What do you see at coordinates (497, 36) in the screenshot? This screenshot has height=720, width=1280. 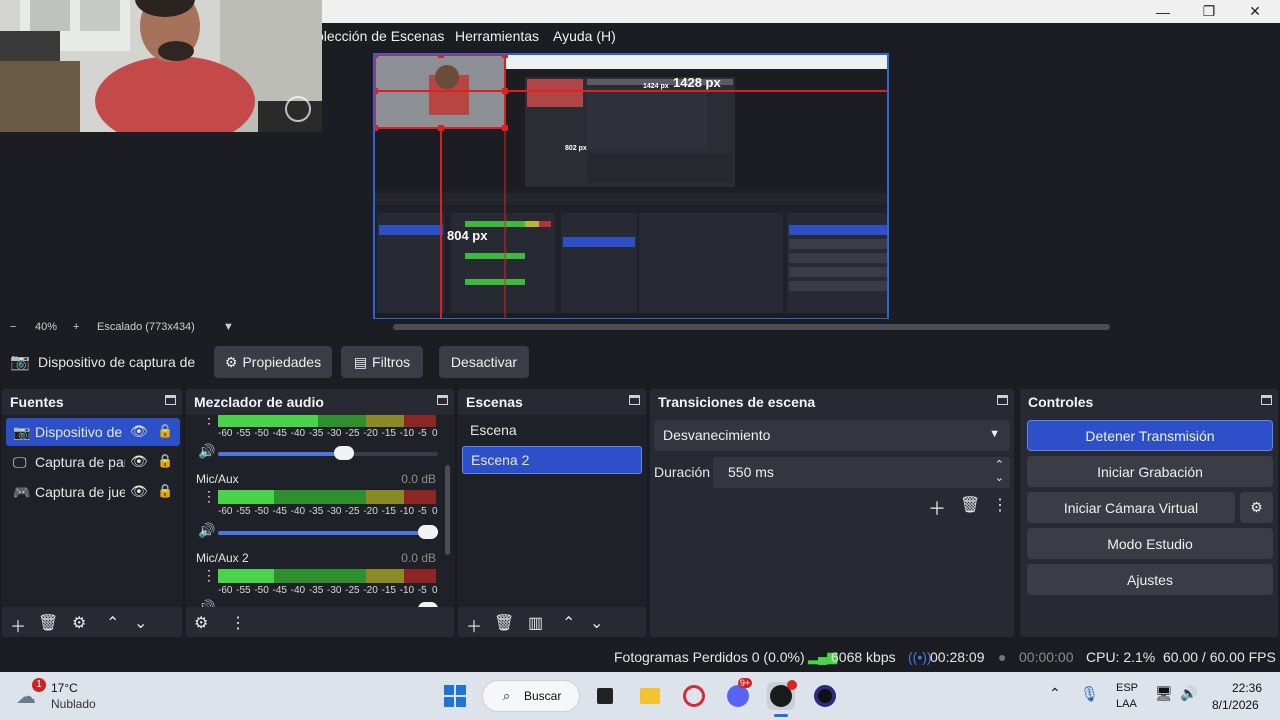 I see `menu-tools: Herramientas` at bounding box center [497, 36].